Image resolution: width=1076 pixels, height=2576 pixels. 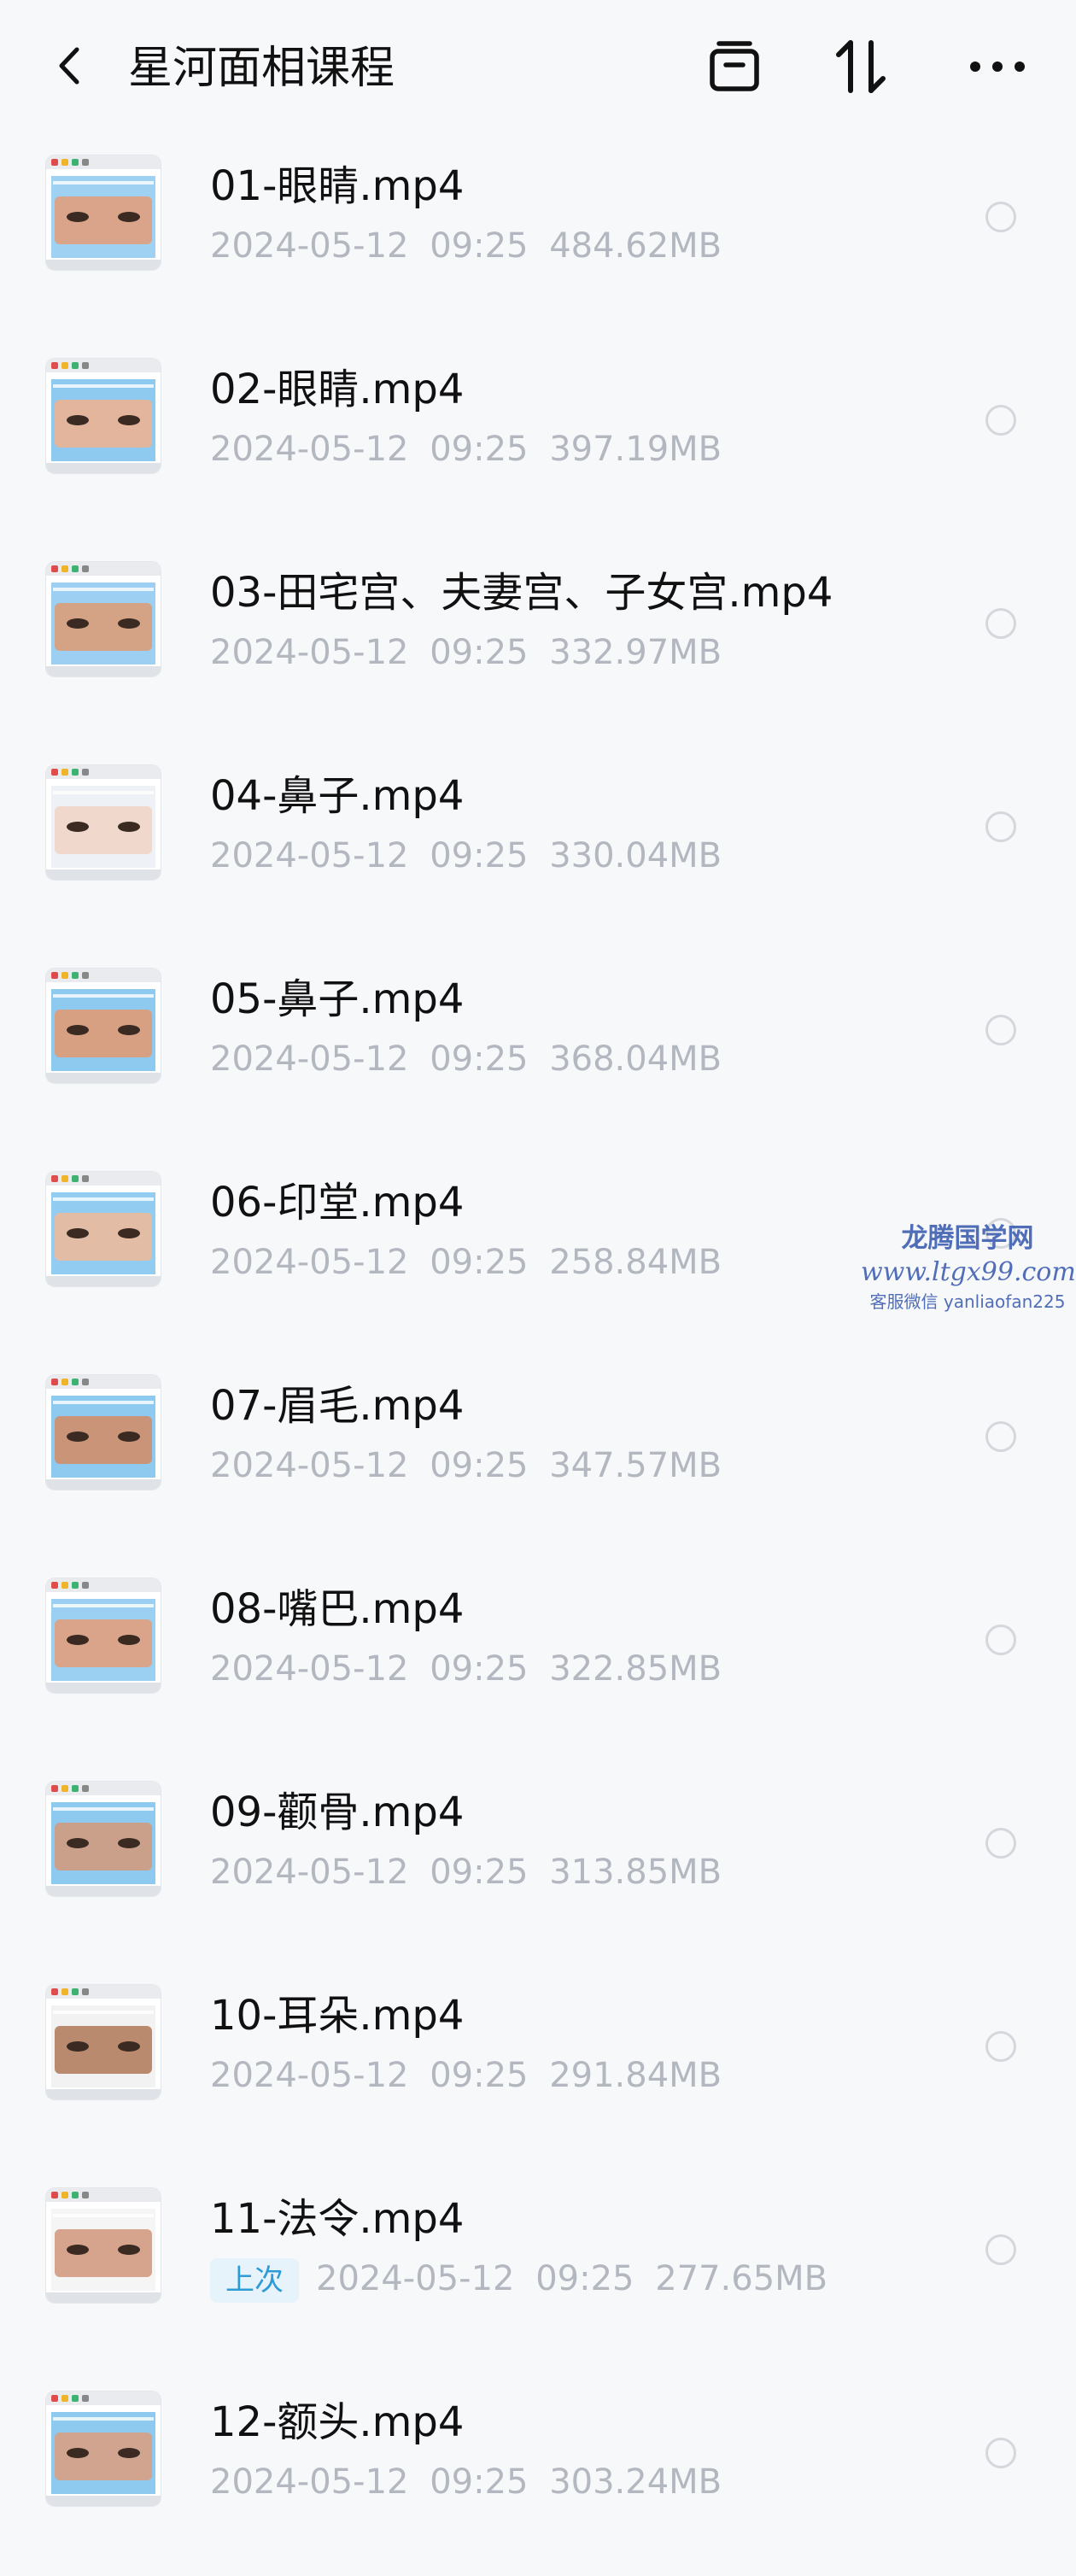 I want to click on archive-button, so click(x=734, y=66).